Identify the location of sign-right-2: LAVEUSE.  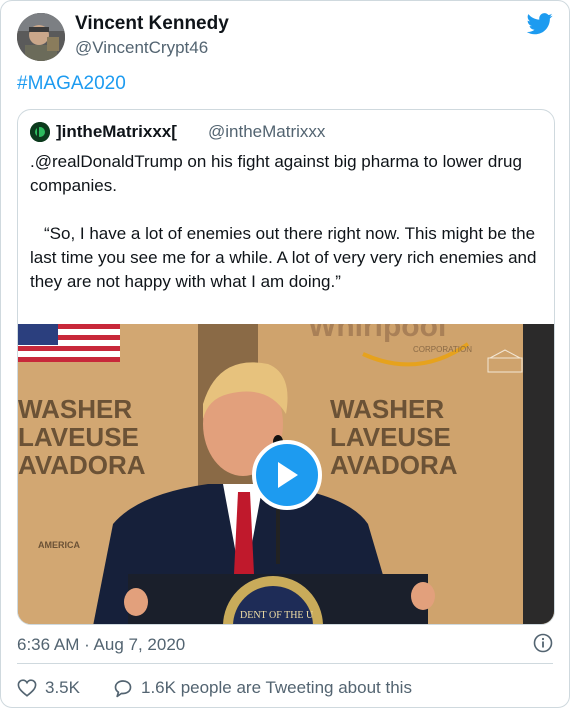
(390, 437).